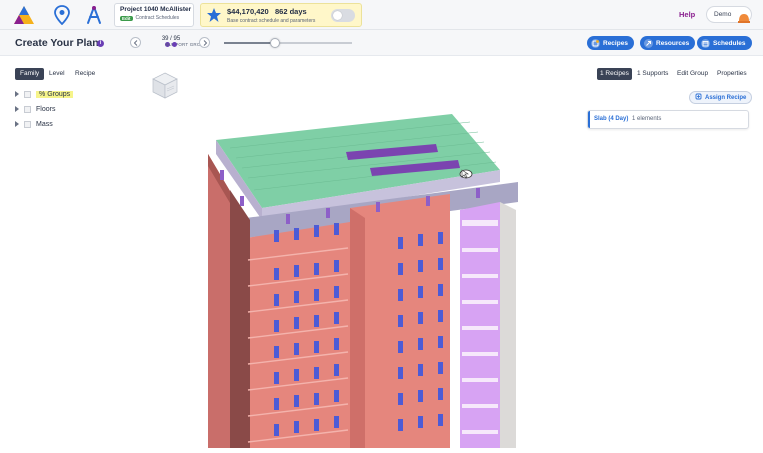 The width and height of the screenshot is (763, 453). Describe the element at coordinates (673, 43) in the screenshot. I see `resources-label: Resources` at that location.